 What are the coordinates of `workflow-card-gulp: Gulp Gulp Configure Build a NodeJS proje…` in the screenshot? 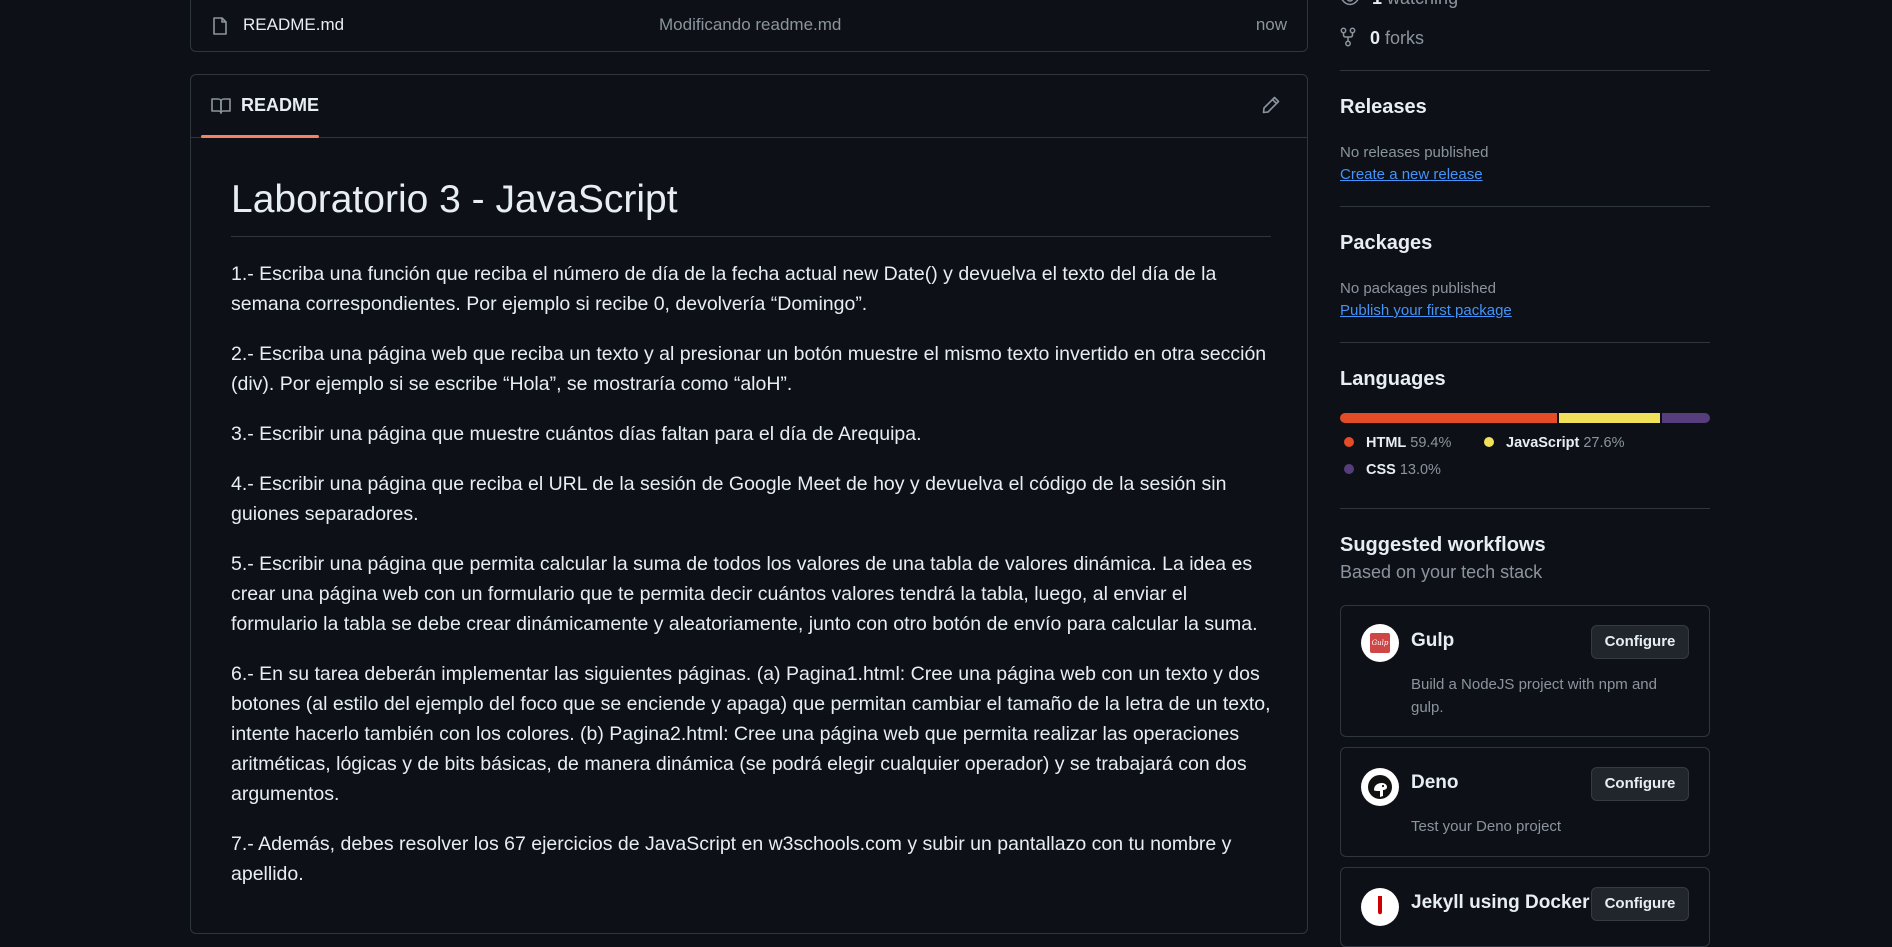 It's located at (1525, 671).